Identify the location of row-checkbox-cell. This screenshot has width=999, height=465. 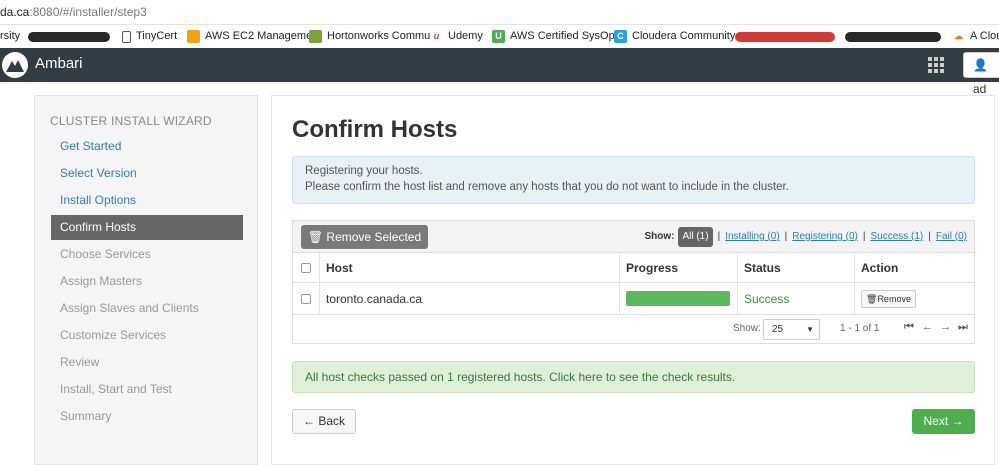
(306, 298).